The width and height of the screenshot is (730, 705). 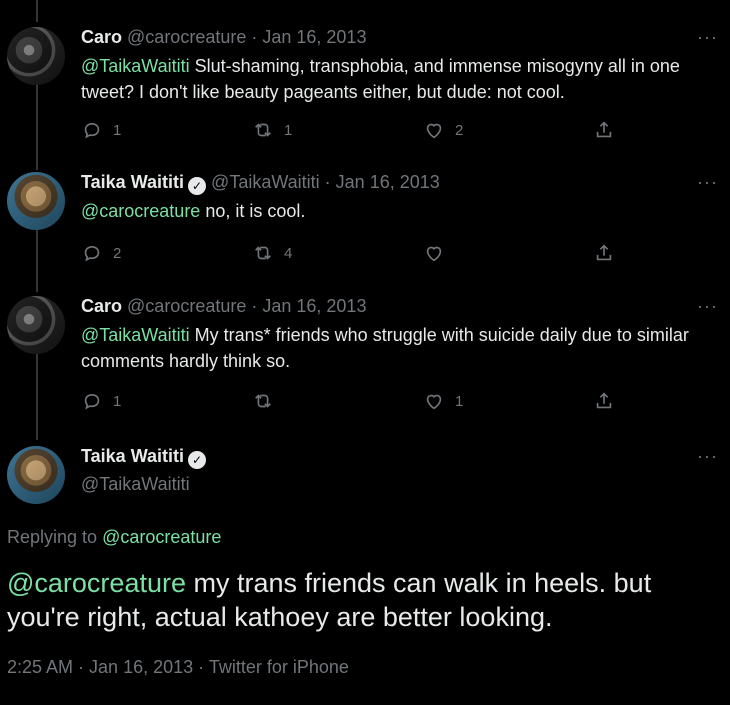 I want to click on thread-line, so click(x=37, y=11).